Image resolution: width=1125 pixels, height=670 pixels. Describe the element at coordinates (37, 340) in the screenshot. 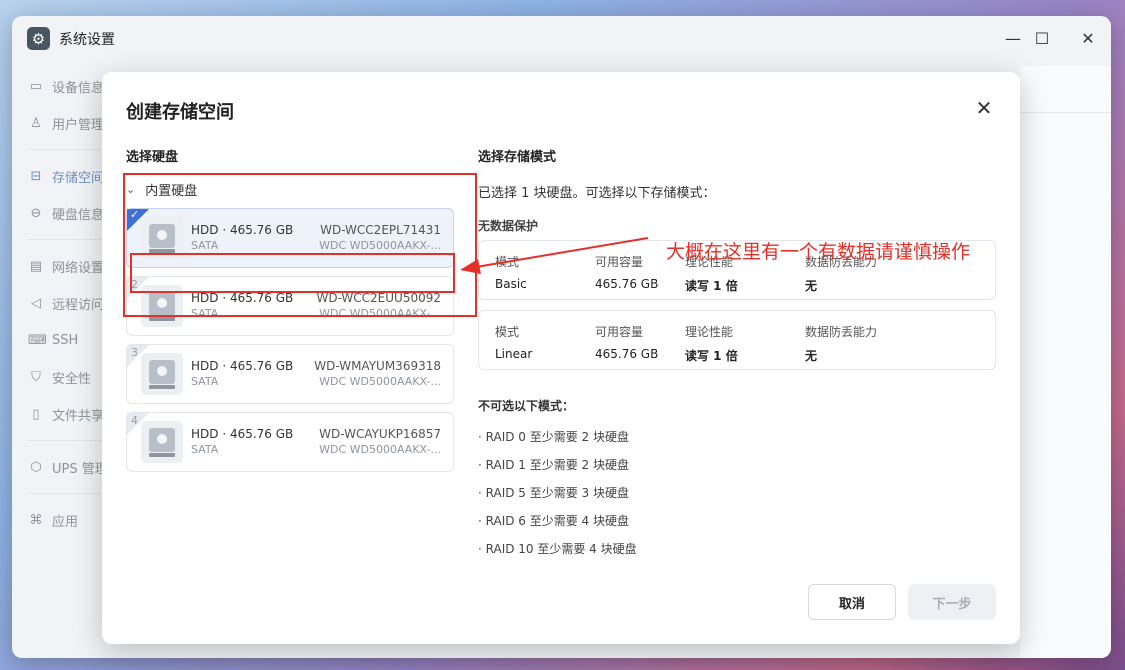

I see `ssh-icon: ⌨` at that location.